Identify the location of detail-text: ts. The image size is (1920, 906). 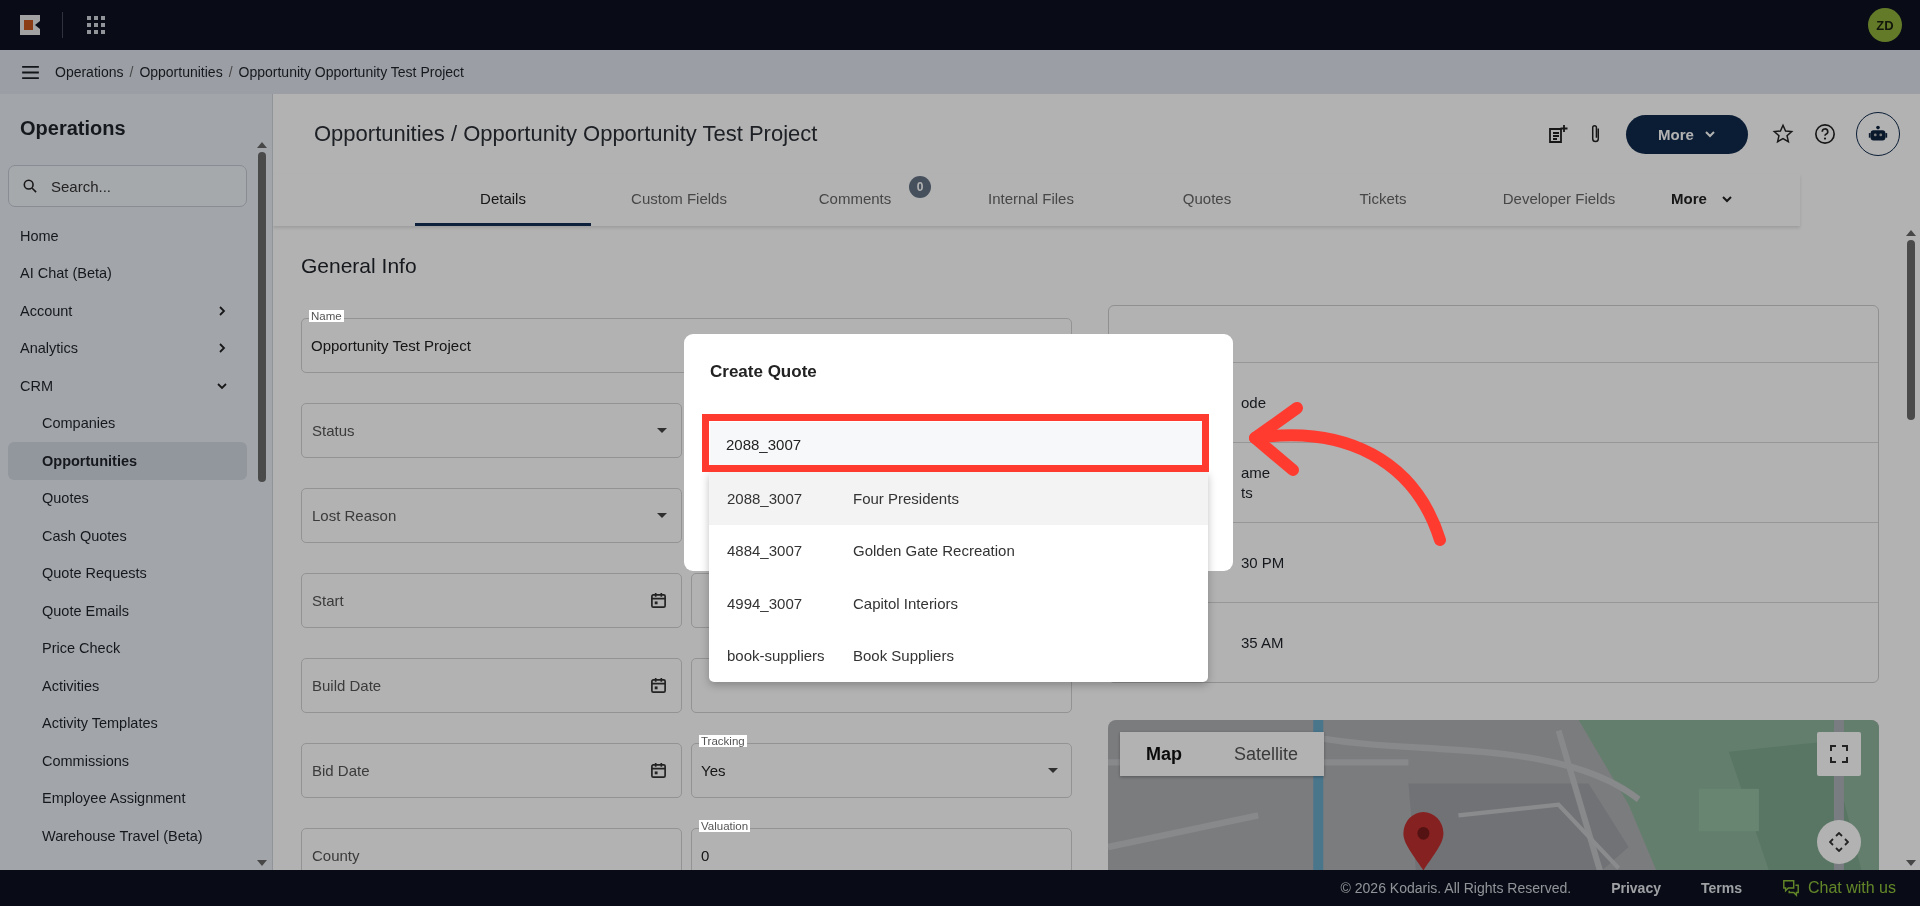
(1247, 492).